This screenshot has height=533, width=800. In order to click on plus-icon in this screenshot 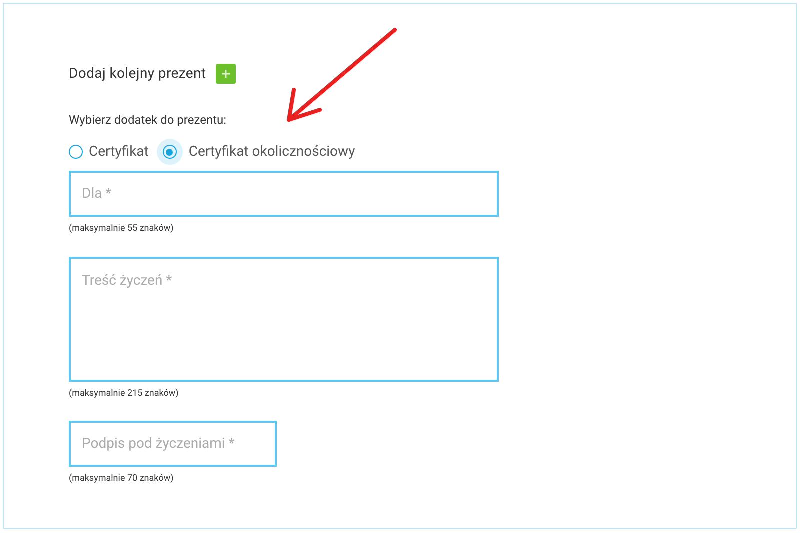, I will do `click(226, 74)`.